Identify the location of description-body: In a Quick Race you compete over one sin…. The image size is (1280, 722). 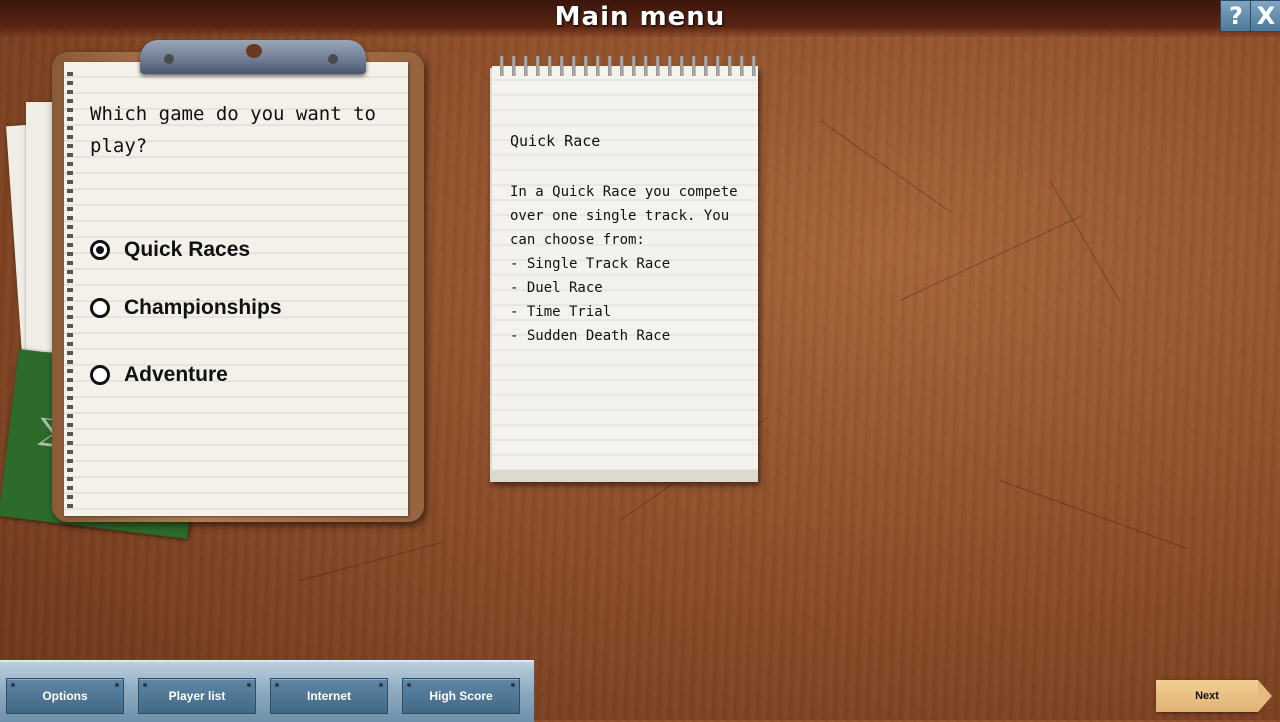
(624, 216).